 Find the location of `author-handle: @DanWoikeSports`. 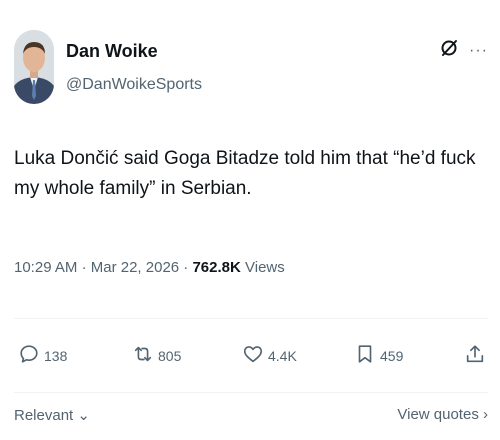

author-handle: @DanWoikeSports is located at coordinates (134, 85).